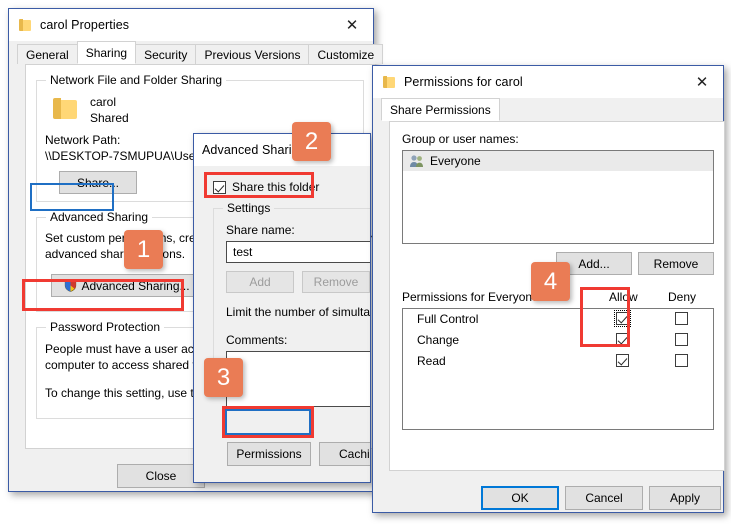 This screenshot has width=731, height=524. Describe the element at coordinates (676, 263) in the screenshot. I see `remove-principal-button: Remove` at that location.